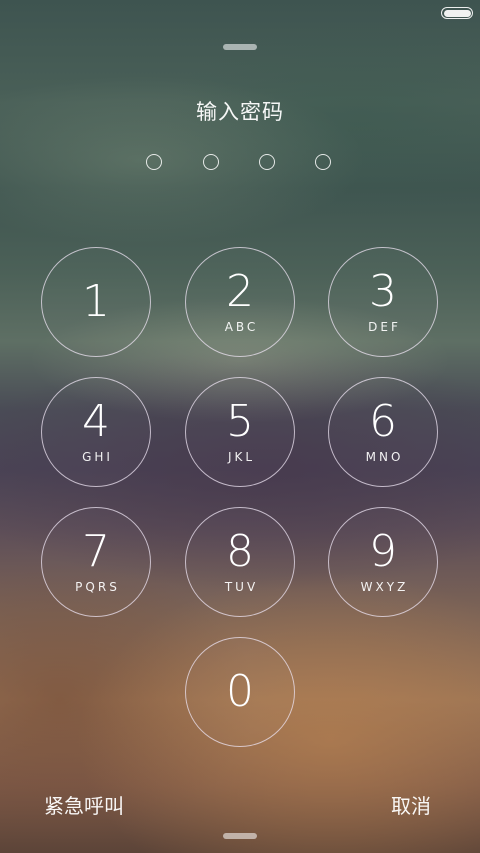  I want to click on key-letters: ABC, so click(241, 327).